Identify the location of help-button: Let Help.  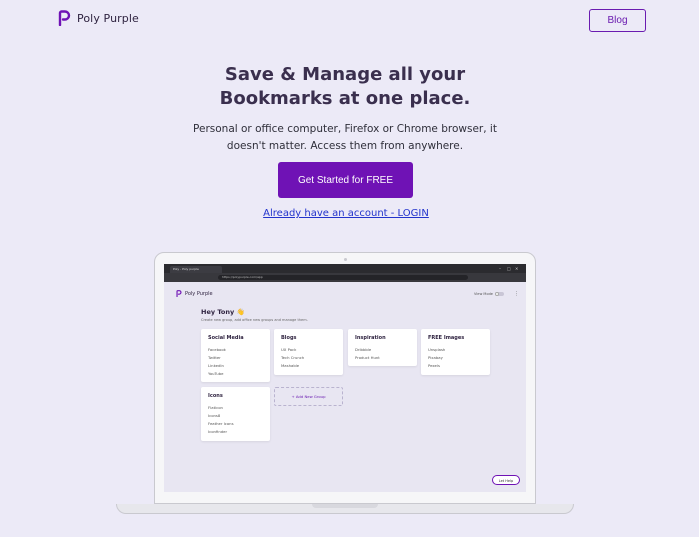
(506, 480).